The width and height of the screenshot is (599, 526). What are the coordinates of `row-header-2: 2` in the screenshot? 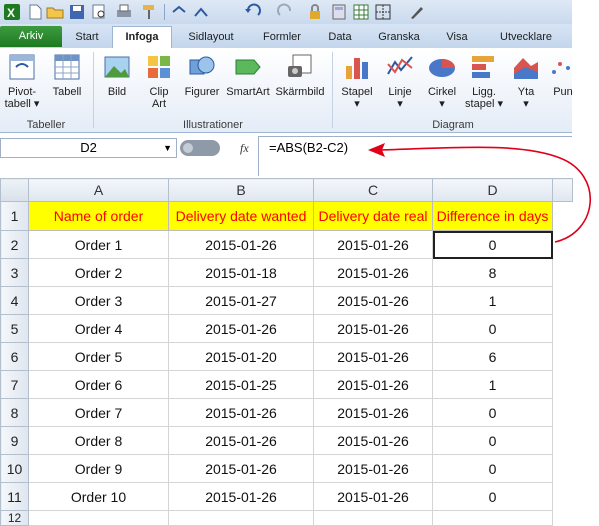 It's located at (14, 244).